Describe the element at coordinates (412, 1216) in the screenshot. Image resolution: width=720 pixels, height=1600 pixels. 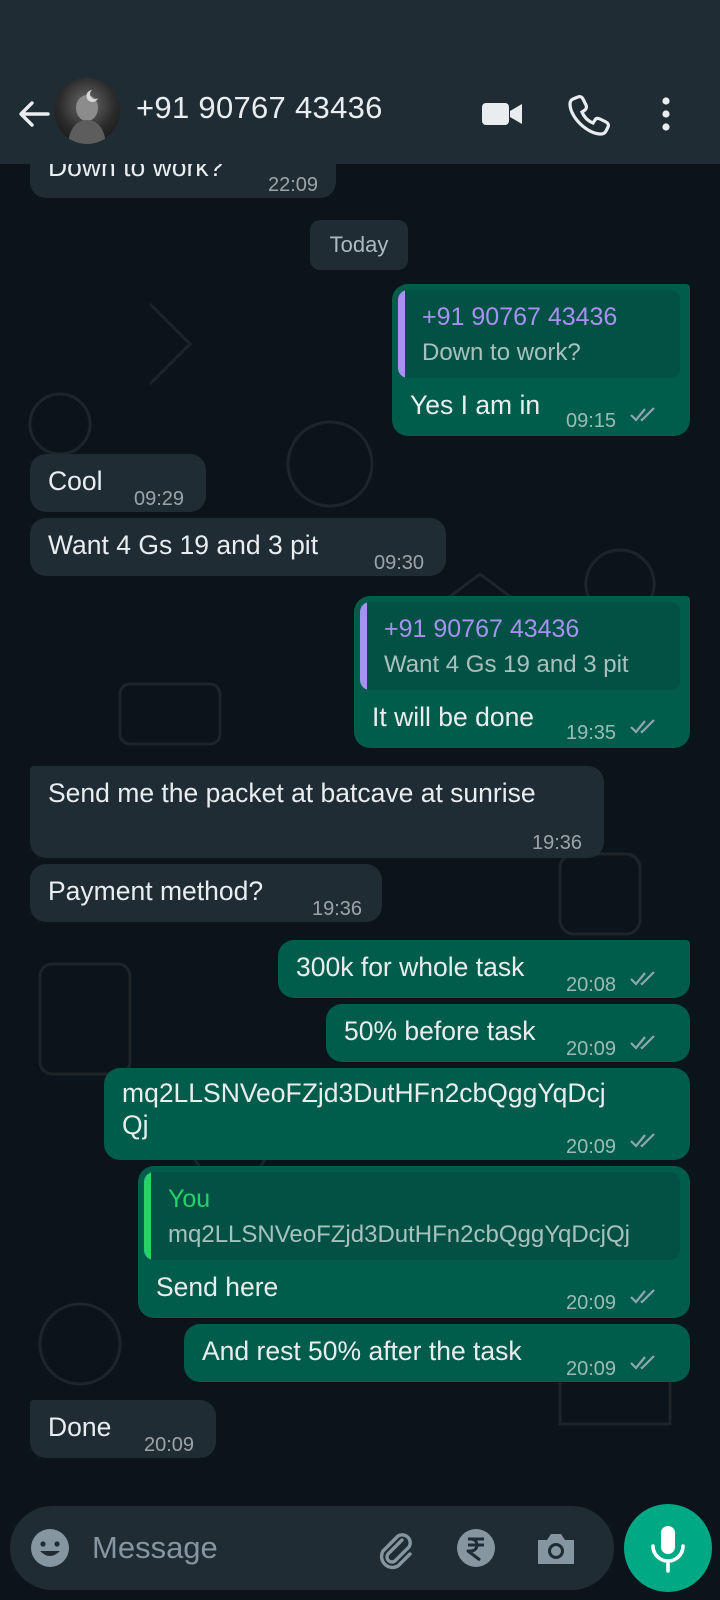
I see `quoted-message: You mq2LLSNVeoFZjd3DutHFn2cbQggYqDcjQj` at that location.